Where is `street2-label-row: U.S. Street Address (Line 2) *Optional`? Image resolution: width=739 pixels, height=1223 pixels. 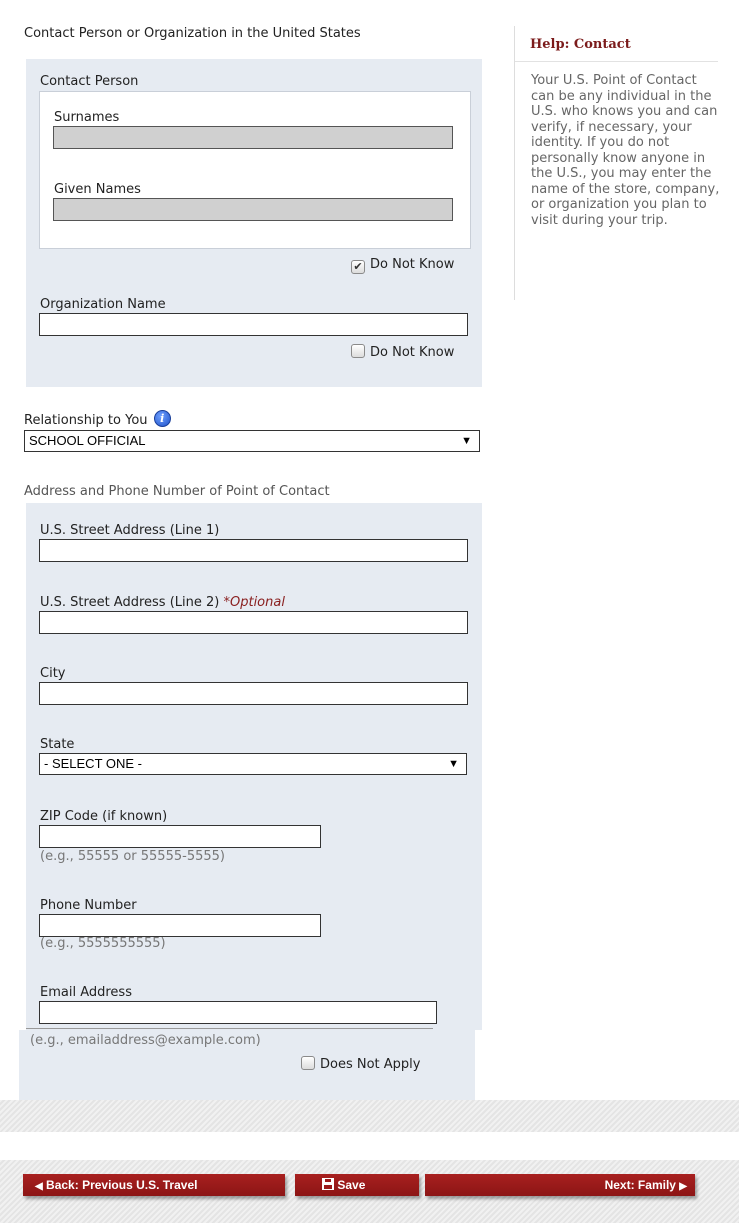
street2-label-row: U.S. Street Address (Line 2) *Optional is located at coordinates (162, 602).